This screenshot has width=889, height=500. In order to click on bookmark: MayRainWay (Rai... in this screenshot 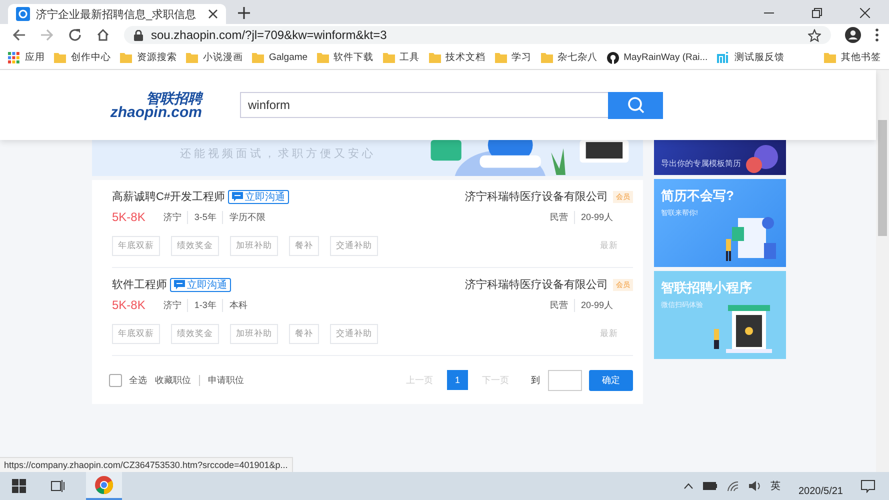, I will do `click(657, 58)`.